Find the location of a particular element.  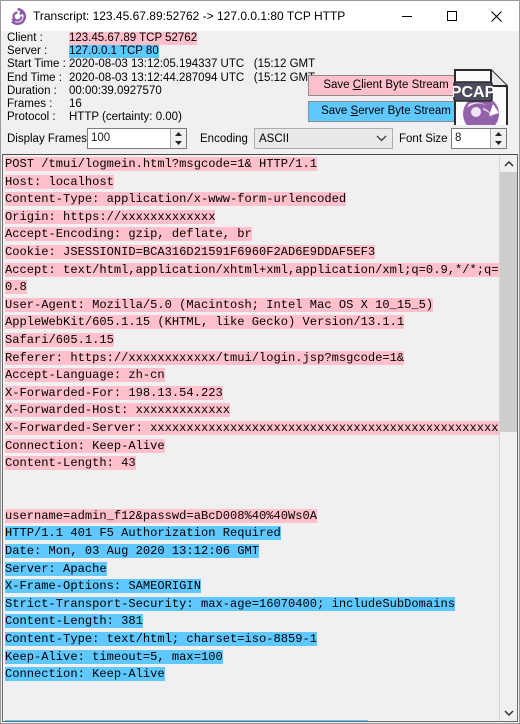

info-row: Protocol : HTTP (certainty: 0.00) is located at coordinates (161, 117).